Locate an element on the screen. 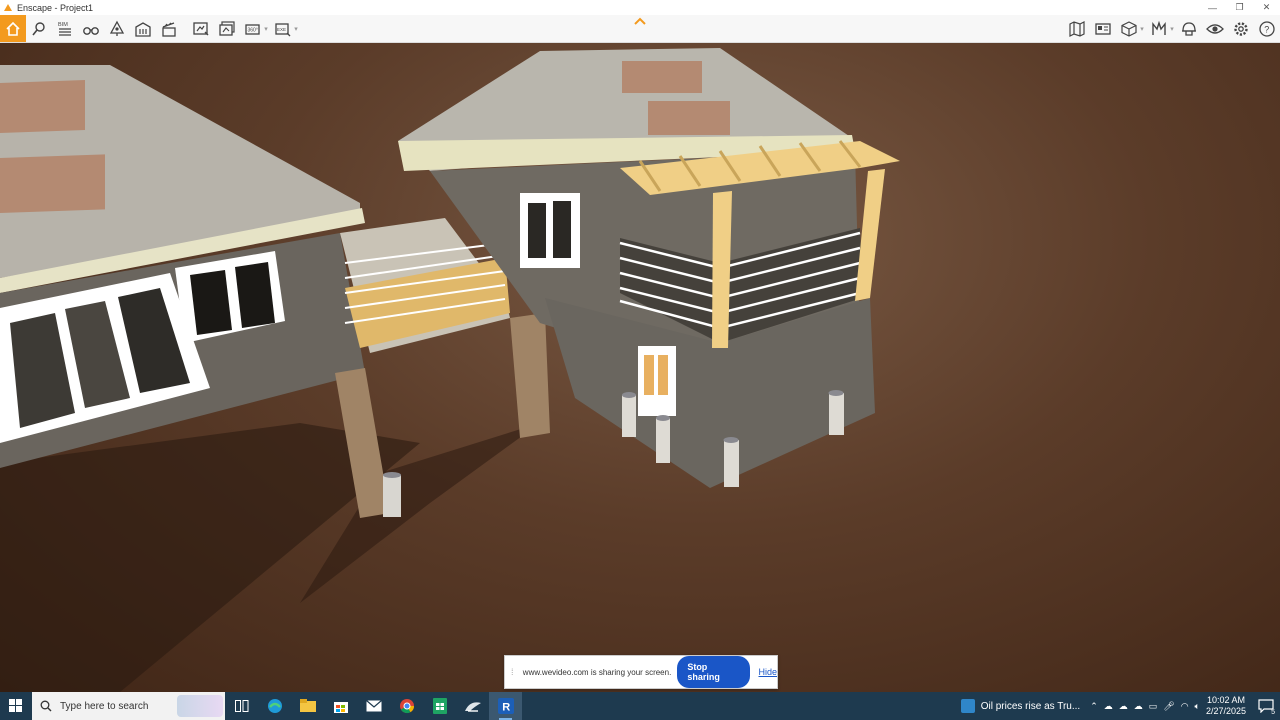 Image resolution: width=1280 pixels, height=720 pixels. enscape-app is located at coordinates (472, 706).